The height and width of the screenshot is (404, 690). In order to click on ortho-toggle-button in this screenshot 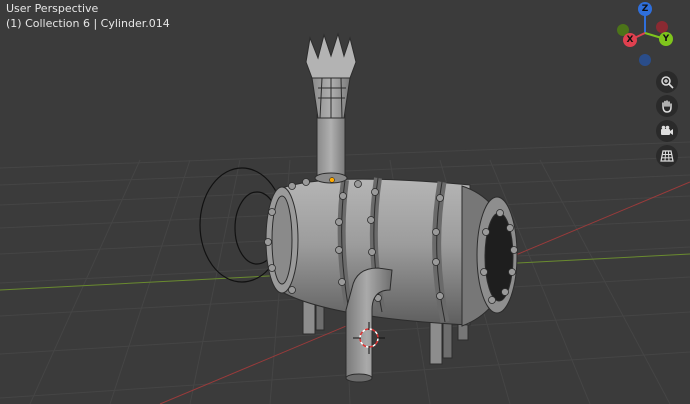, I will do `click(667, 156)`.